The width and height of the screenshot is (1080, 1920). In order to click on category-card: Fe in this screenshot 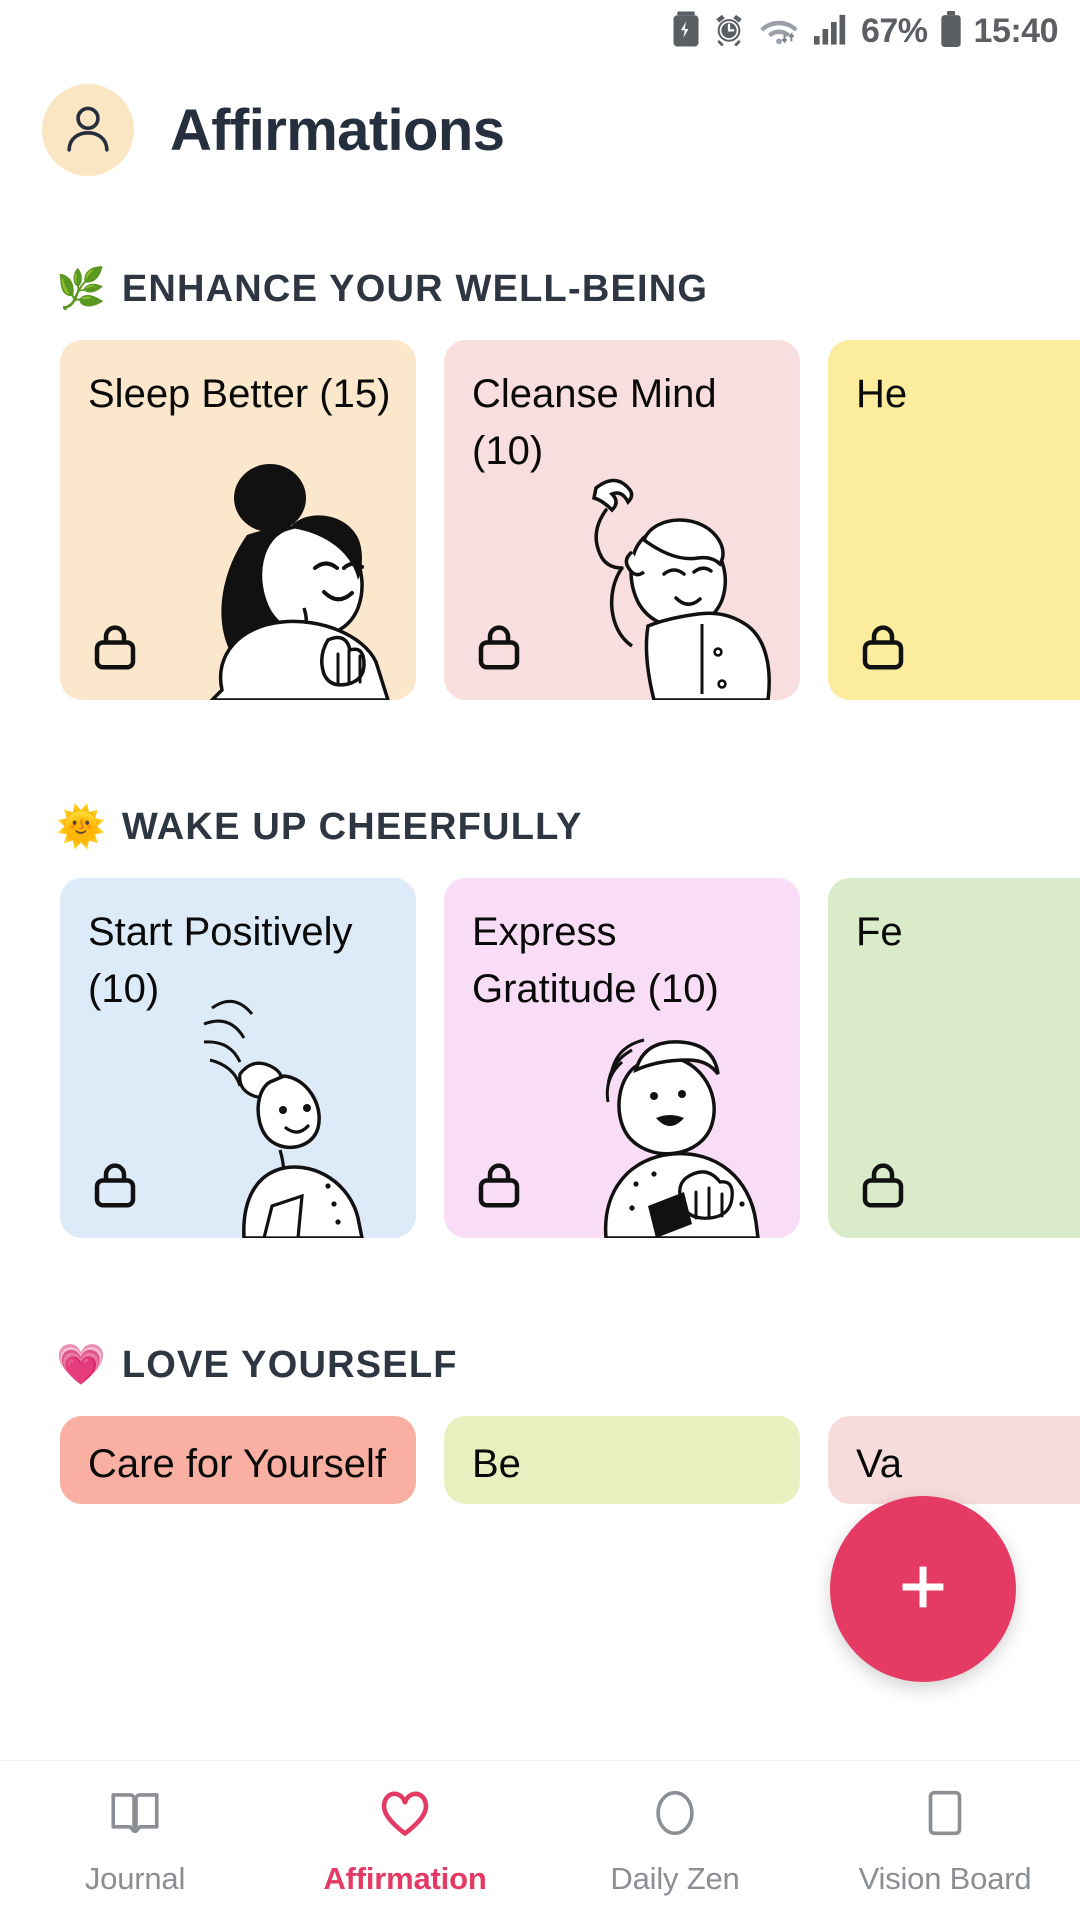, I will do `click(954, 1058)`.